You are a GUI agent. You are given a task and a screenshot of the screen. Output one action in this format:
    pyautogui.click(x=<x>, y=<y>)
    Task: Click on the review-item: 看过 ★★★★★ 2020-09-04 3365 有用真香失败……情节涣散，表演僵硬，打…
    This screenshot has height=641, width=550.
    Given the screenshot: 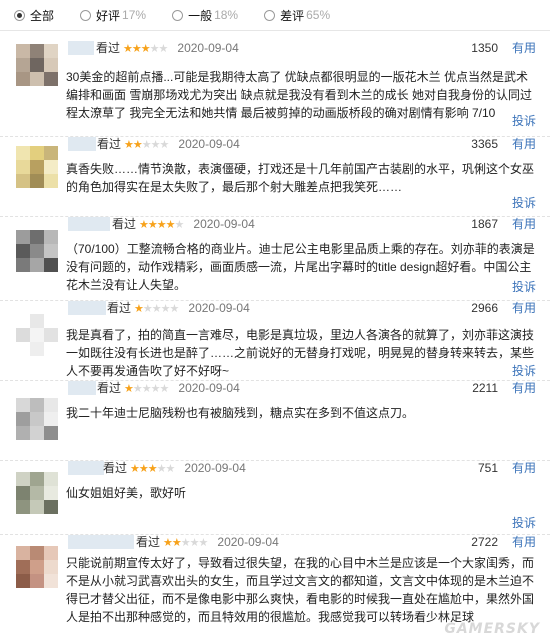 What is the action you would take?
    pyautogui.click(x=275, y=176)
    